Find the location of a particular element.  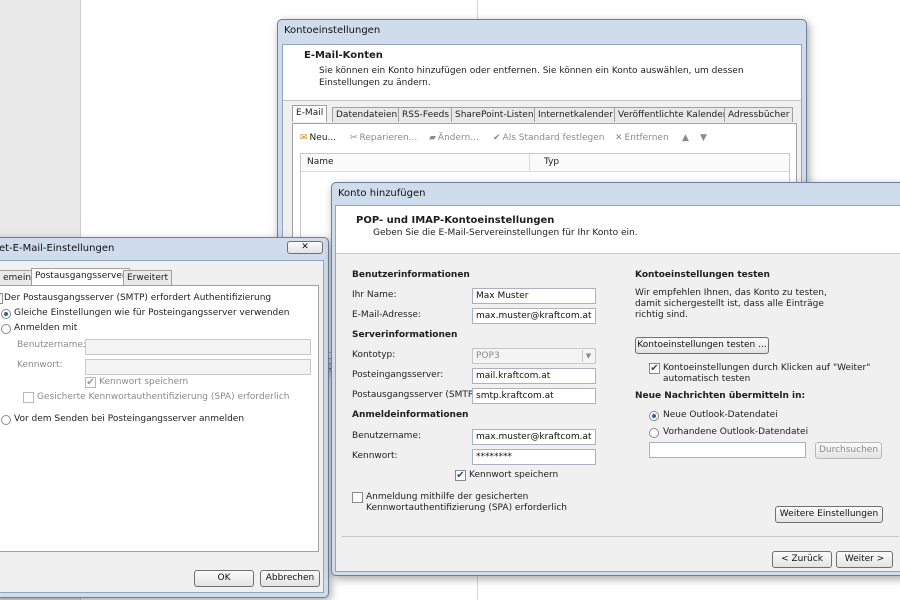

login-with-label: Anmelden mit is located at coordinates (46, 328).